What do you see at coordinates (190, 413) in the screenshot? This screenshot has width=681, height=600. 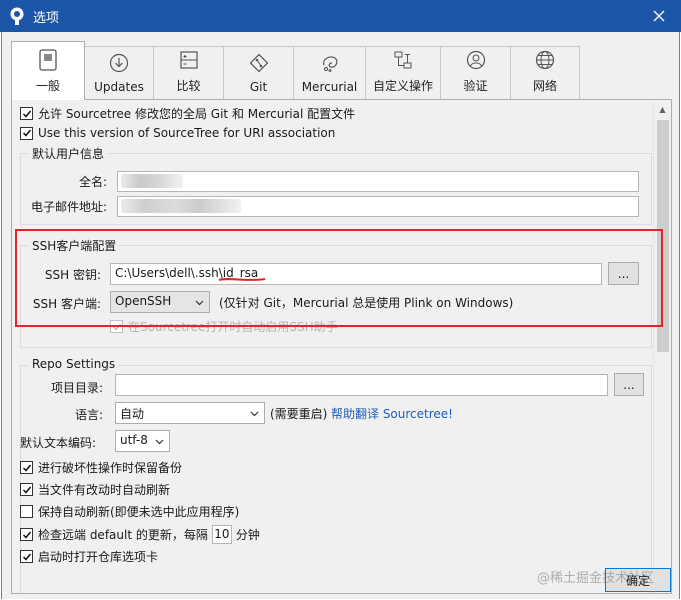 I see `language-select: 自动` at bounding box center [190, 413].